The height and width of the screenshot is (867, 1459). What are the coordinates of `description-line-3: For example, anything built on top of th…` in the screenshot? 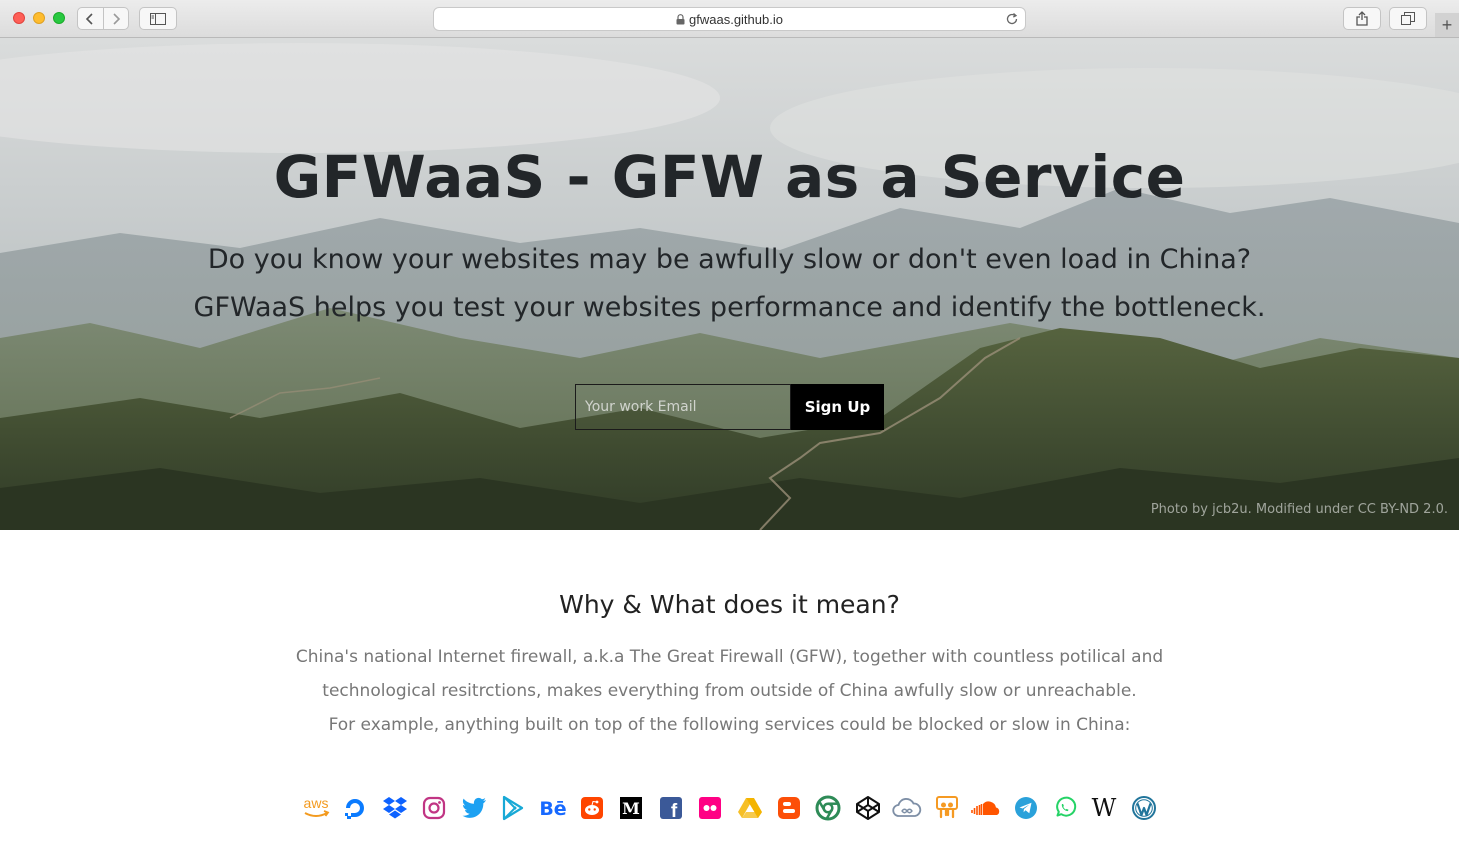 It's located at (729, 725).